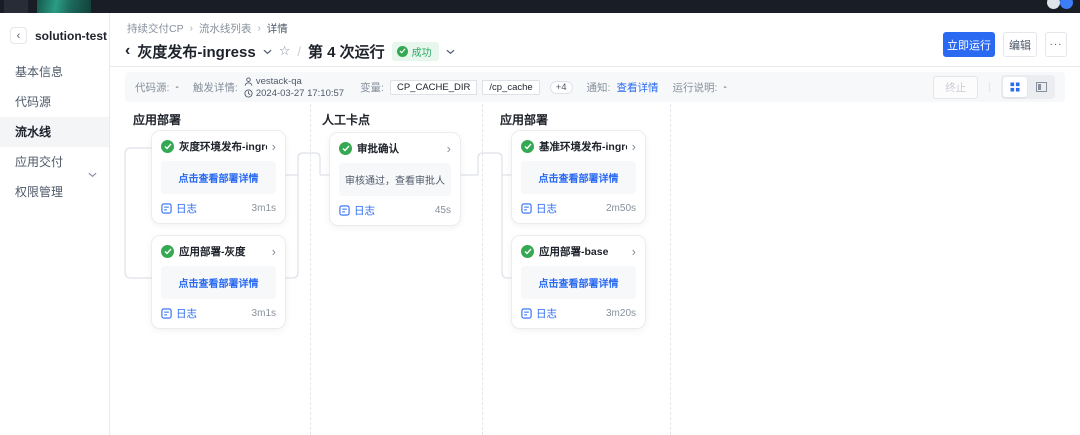 This screenshot has height=435, width=1080. I want to click on sidebar-item-app-delivery: 应用交付, so click(54, 162).